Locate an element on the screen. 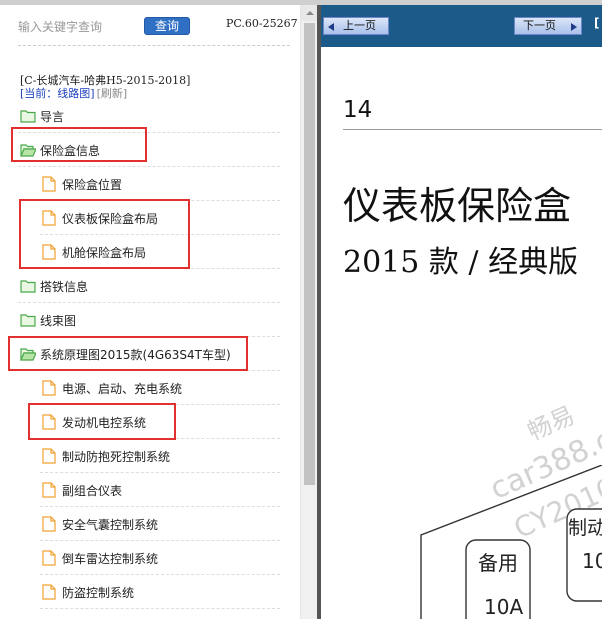 The width and height of the screenshot is (602, 619). prev-page-label: 上一页 is located at coordinates (359, 25).